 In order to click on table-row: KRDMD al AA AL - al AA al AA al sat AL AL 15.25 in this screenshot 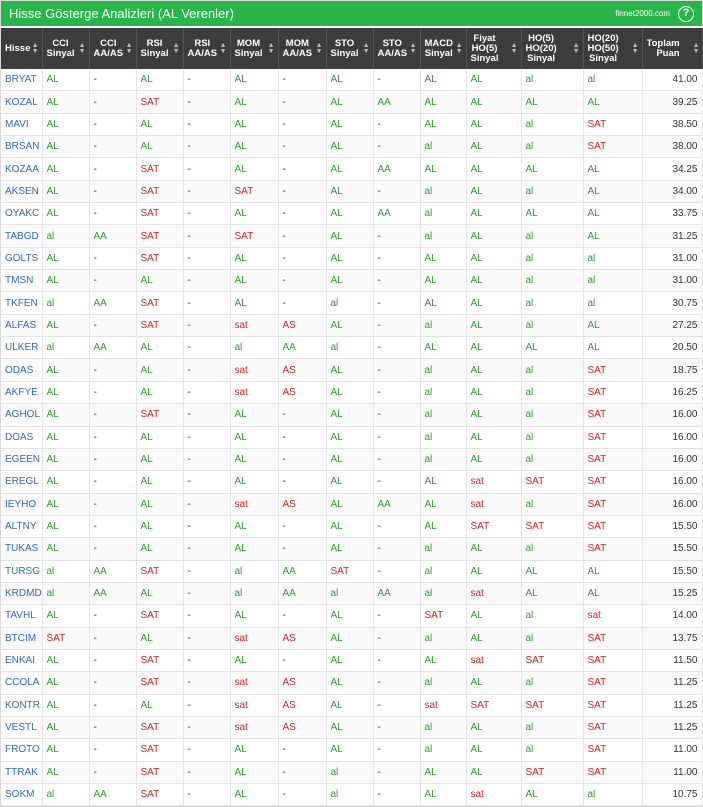, I will do `click(352, 594)`.